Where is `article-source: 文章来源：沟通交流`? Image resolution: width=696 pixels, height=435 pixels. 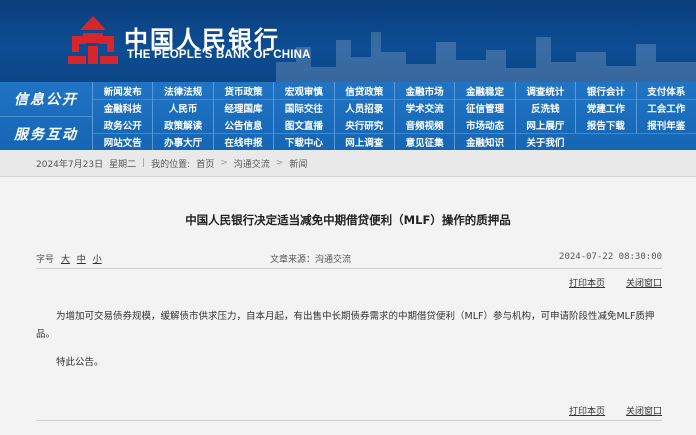 article-source: 文章来源：沟通交流 is located at coordinates (311, 260).